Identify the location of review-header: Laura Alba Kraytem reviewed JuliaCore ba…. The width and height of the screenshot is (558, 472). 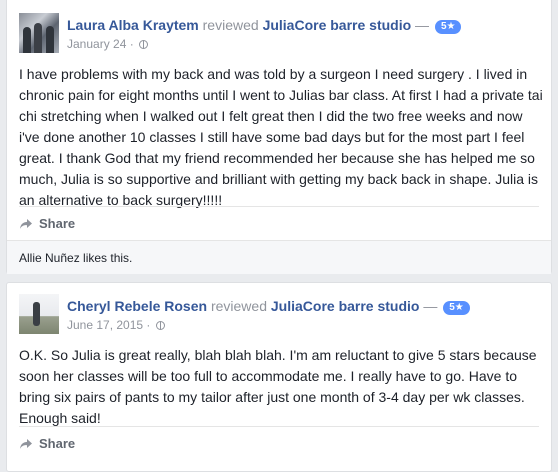
(240, 33).